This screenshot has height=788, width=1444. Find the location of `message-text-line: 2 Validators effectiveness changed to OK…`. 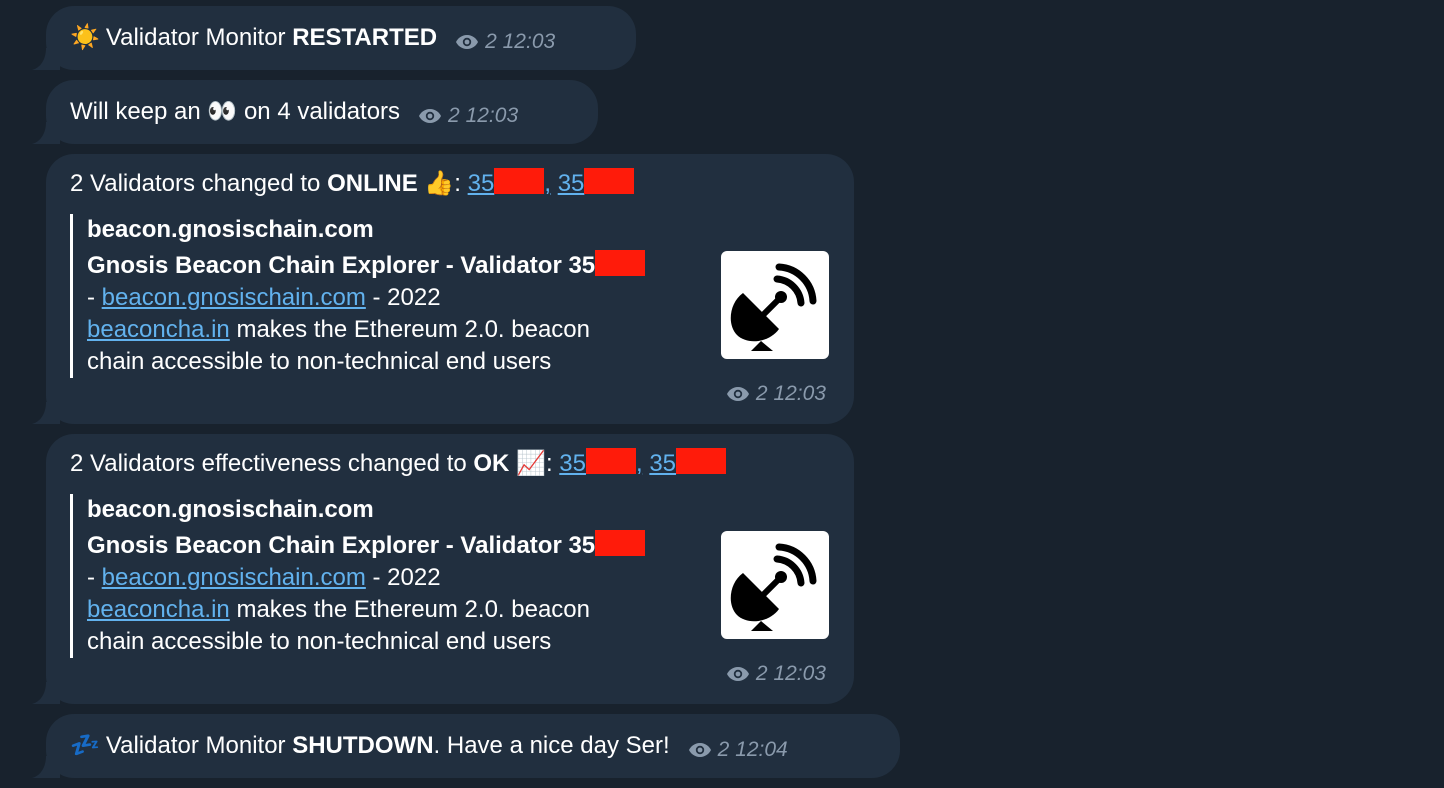

message-text-line: 2 Validators effectiveness changed to OK… is located at coordinates (450, 464).